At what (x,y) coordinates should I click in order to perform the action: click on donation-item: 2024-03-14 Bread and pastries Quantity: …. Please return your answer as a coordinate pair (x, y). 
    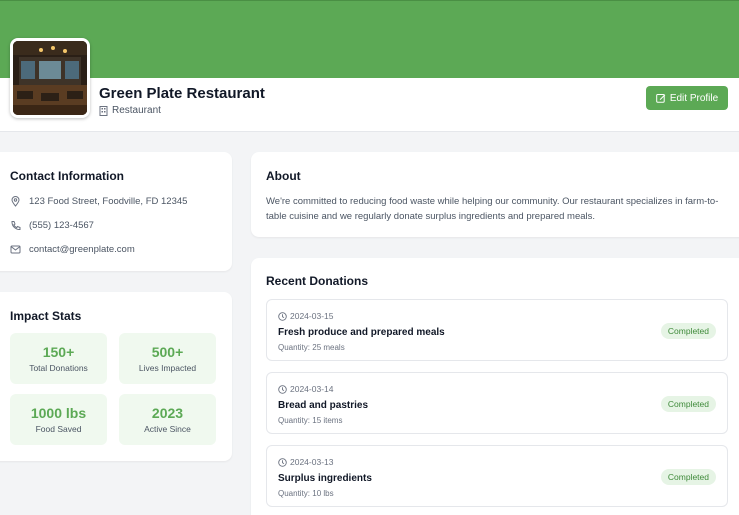
    Looking at the image, I should click on (497, 403).